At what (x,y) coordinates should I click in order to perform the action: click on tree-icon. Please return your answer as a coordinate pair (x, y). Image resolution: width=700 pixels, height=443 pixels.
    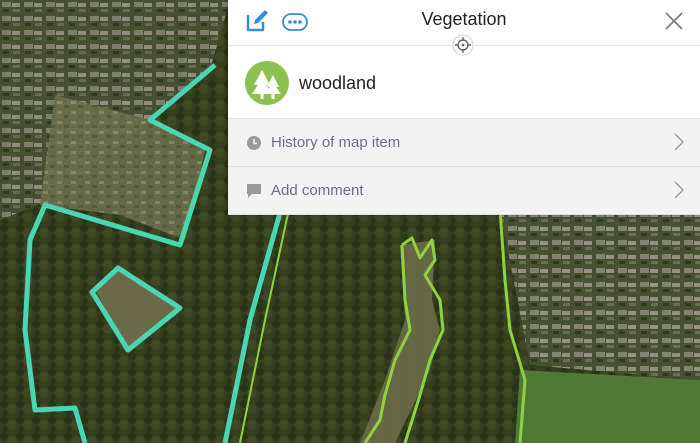
    Looking at the image, I should click on (267, 83).